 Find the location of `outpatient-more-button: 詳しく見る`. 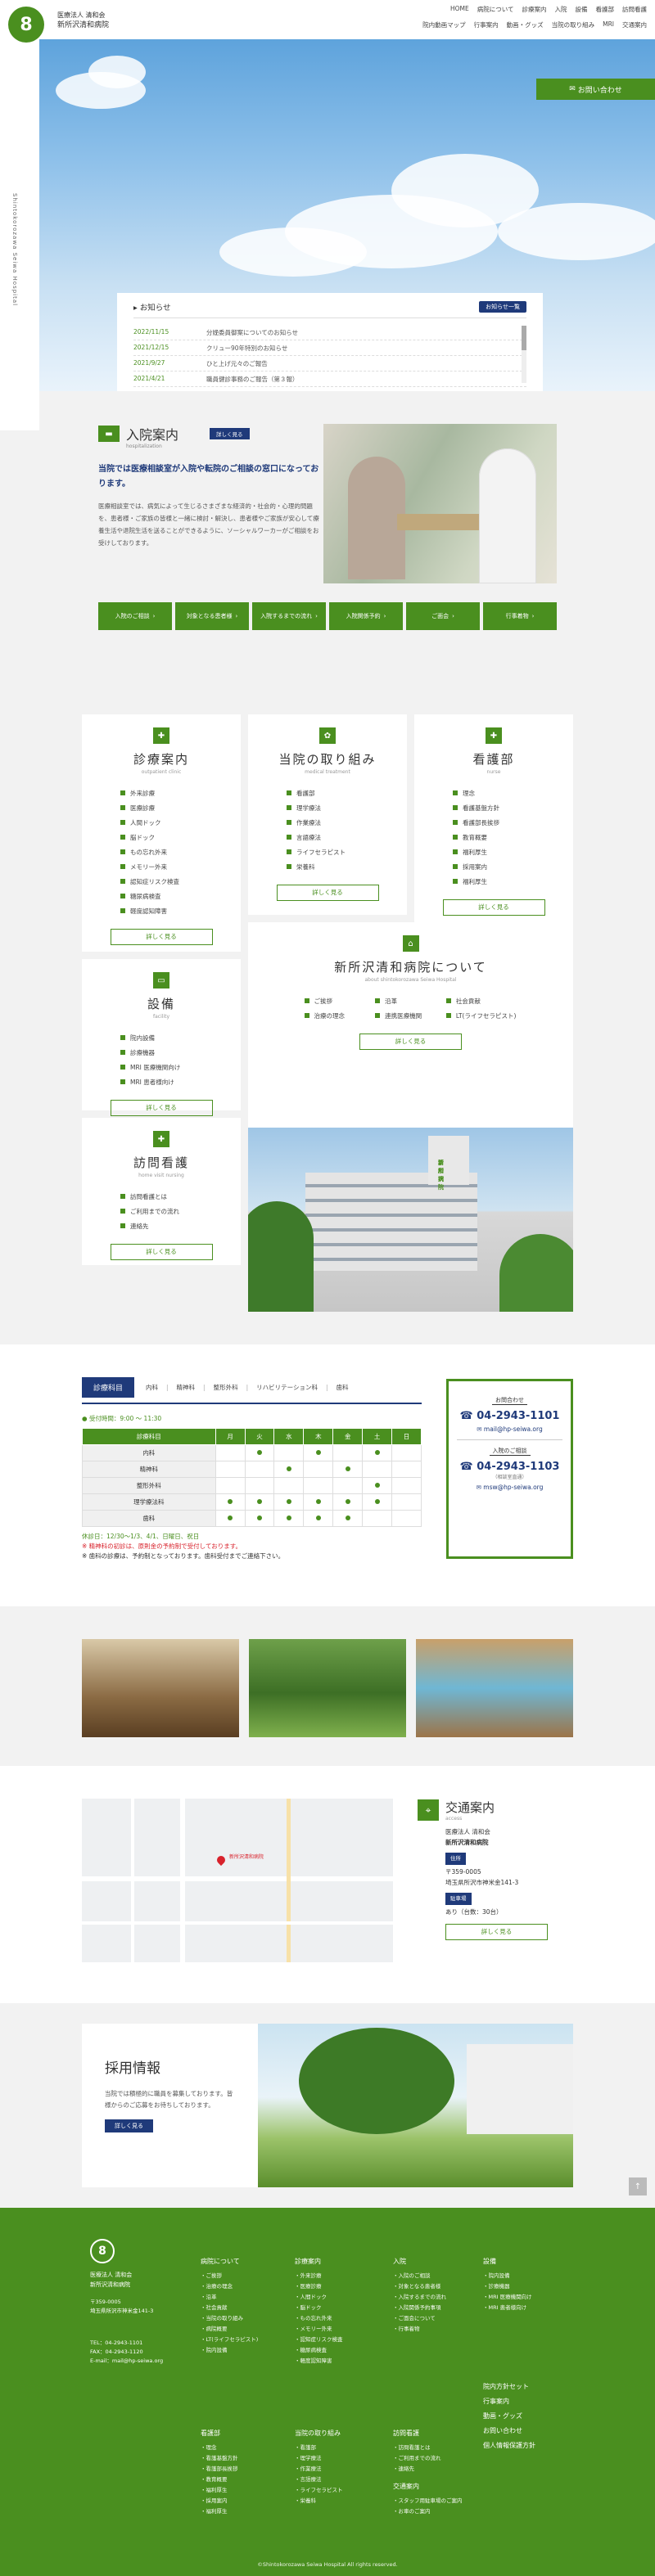

outpatient-more-button: 詳しく見る is located at coordinates (161, 937).